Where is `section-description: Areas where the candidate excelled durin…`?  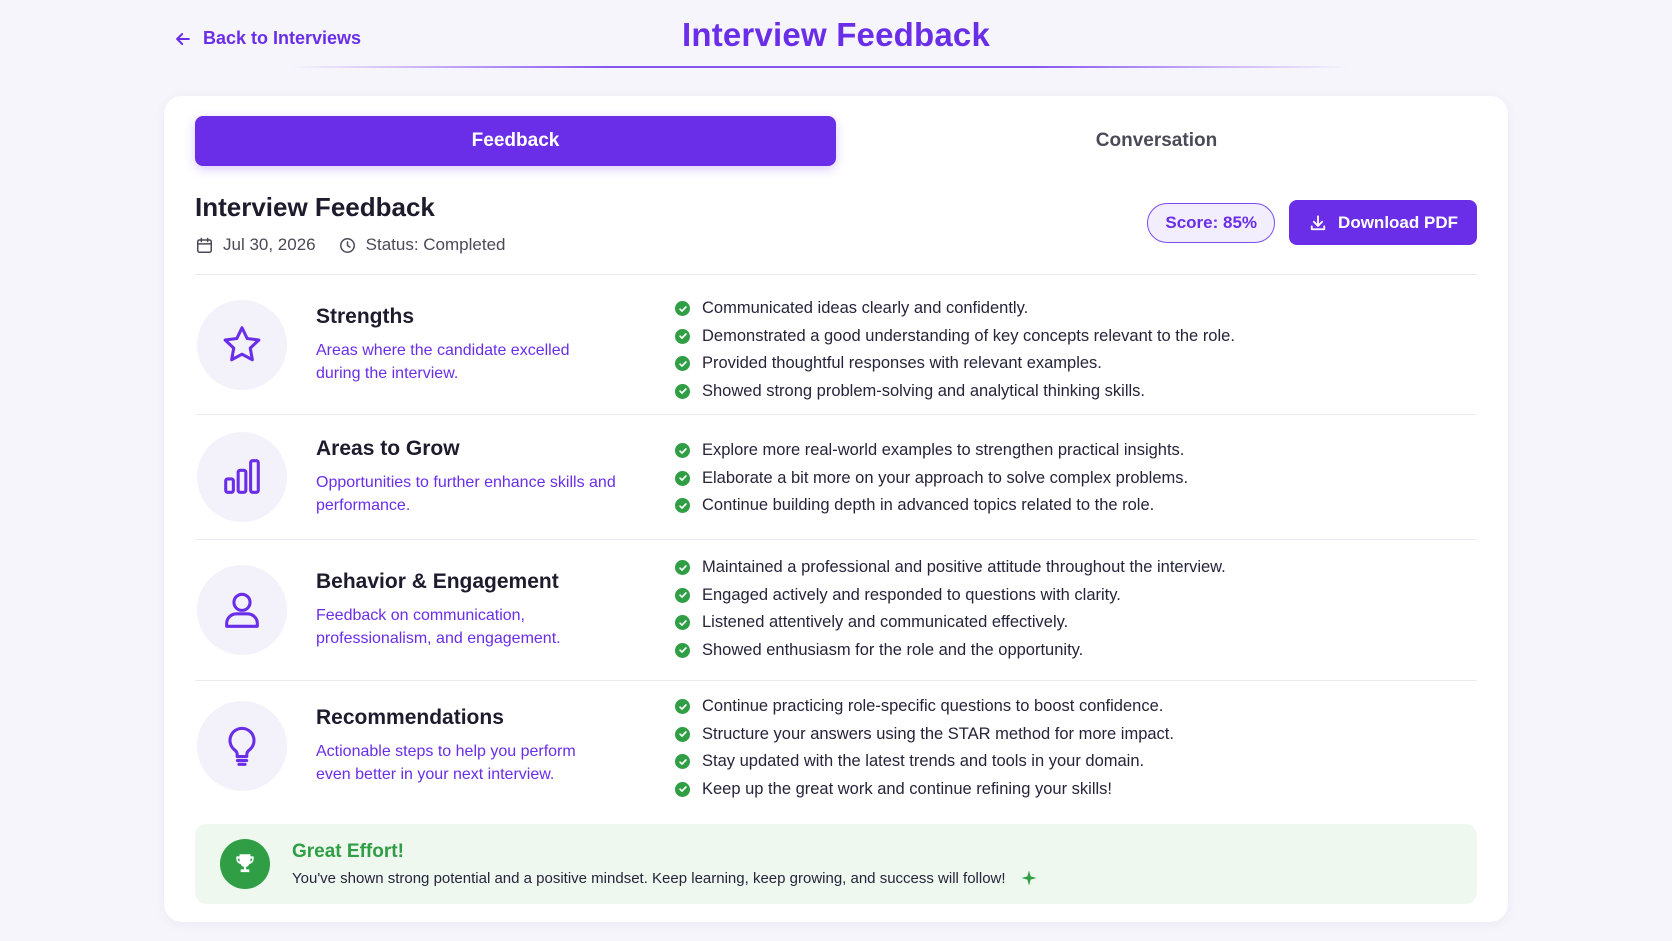
section-description: Areas where the candidate excelled durin… is located at coordinates (443, 361).